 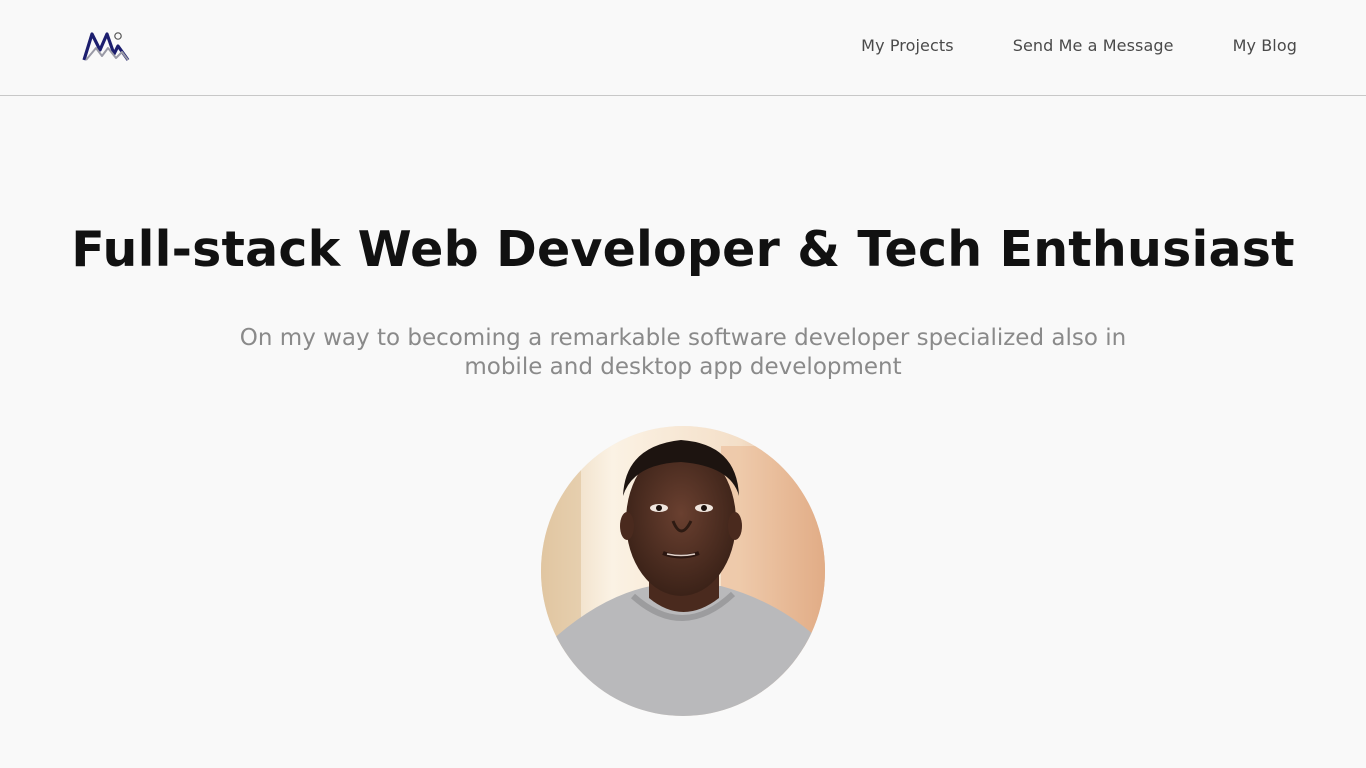 What do you see at coordinates (1093, 45) in the screenshot?
I see `nav-send-message: Send Me a Message` at bounding box center [1093, 45].